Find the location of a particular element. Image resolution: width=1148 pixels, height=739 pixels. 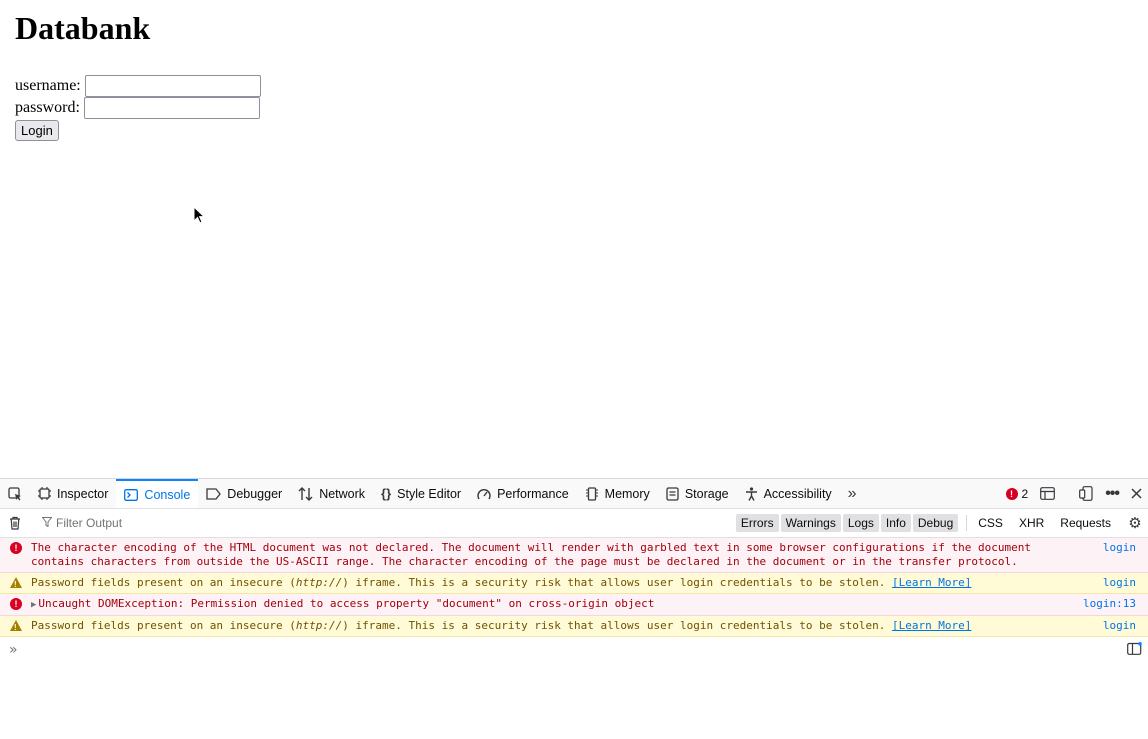

network-icon is located at coordinates (305, 494).